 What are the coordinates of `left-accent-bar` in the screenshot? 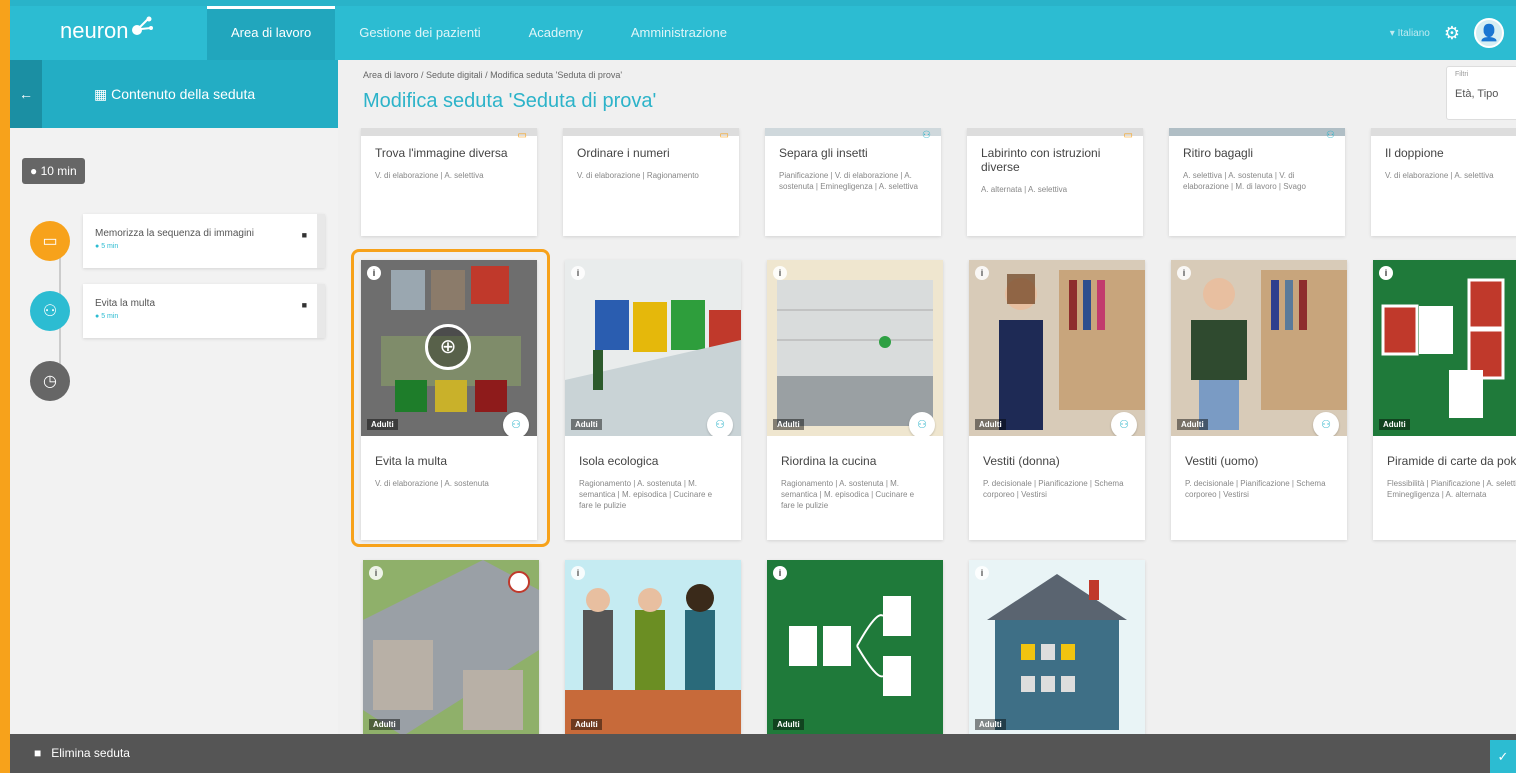 It's located at (5, 386).